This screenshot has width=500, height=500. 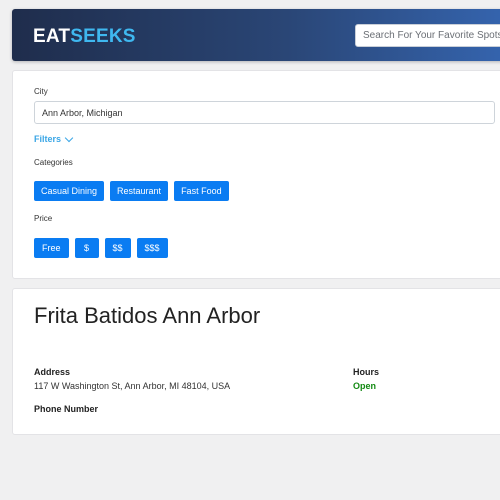 What do you see at coordinates (366, 372) in the screenshot?
I see `hours-label: Hours` at bounding box center [366, 372].